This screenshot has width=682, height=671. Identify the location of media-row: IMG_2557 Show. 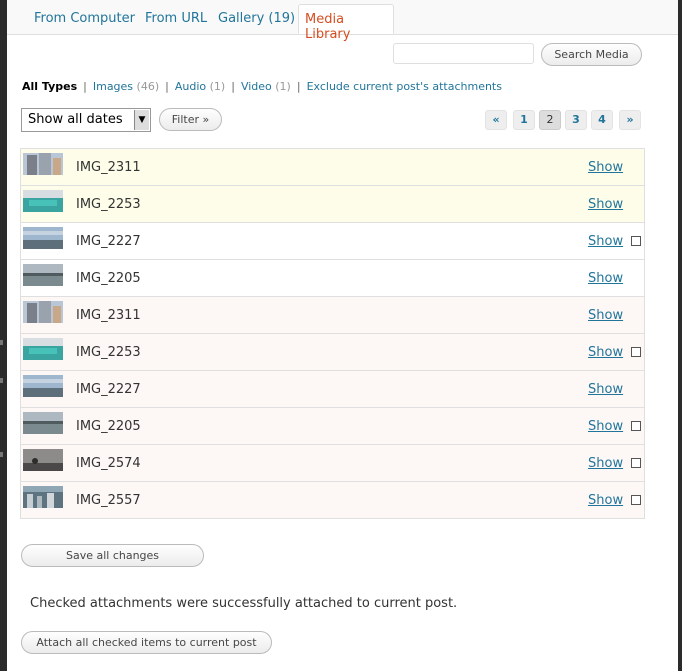
(332, 500).